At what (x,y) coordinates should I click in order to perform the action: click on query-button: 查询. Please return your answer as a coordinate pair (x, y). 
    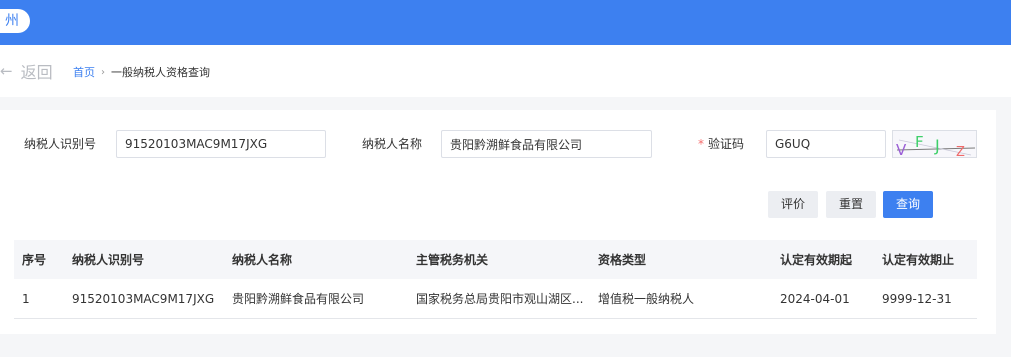
    Looking at the image, I should click on (908, 204).